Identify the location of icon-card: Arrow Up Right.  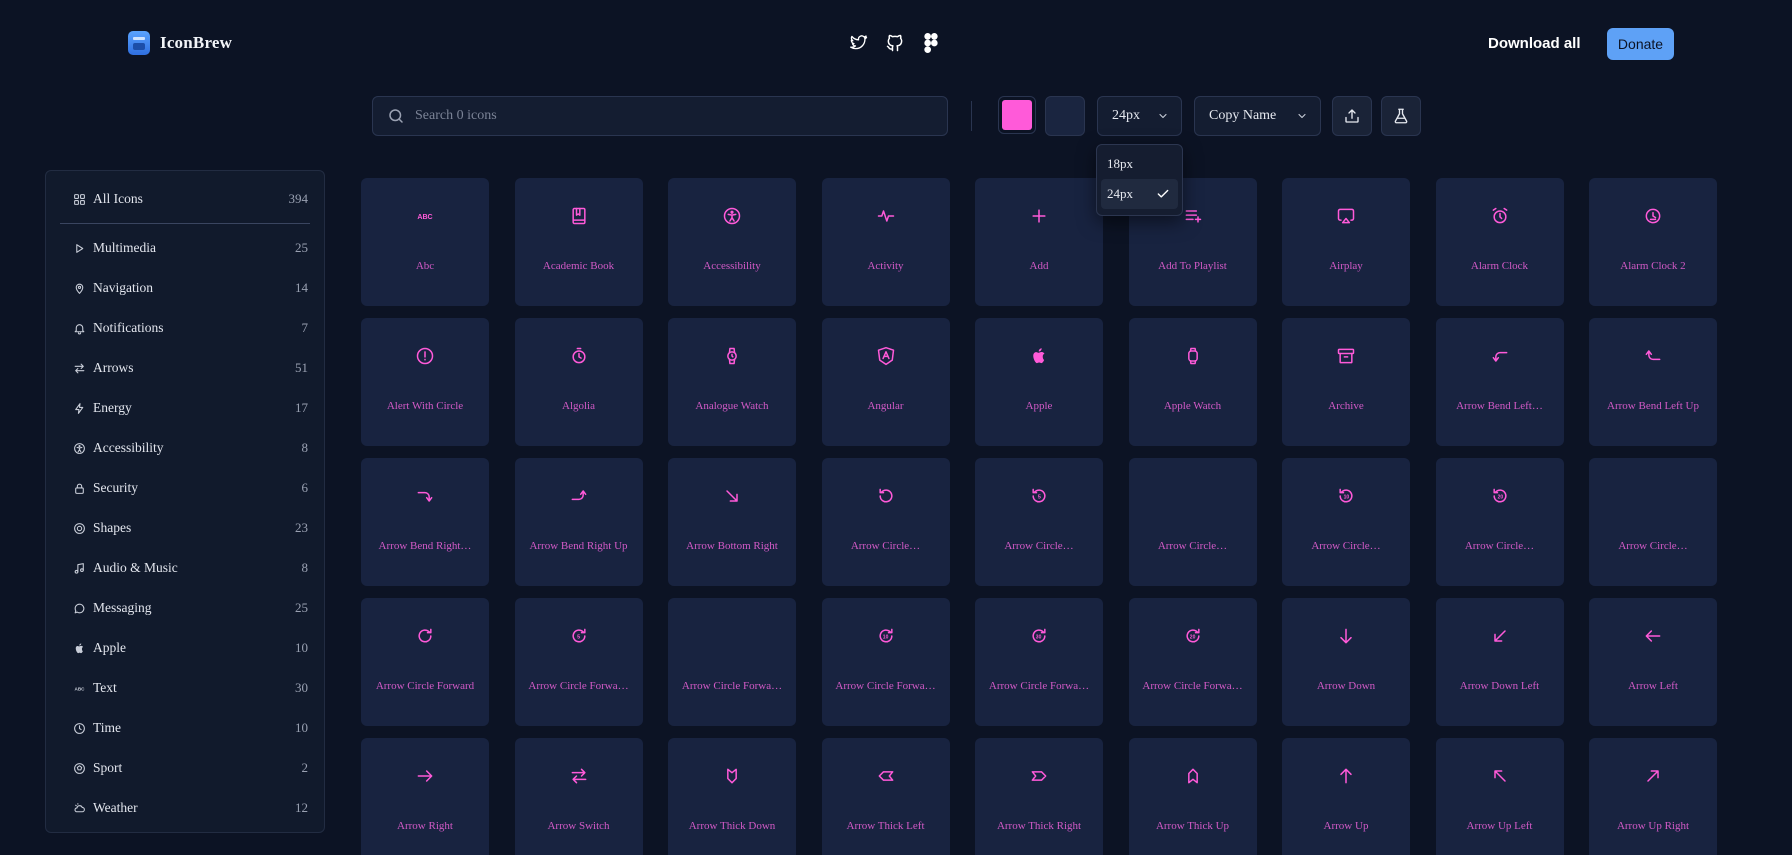
(1653, 796).